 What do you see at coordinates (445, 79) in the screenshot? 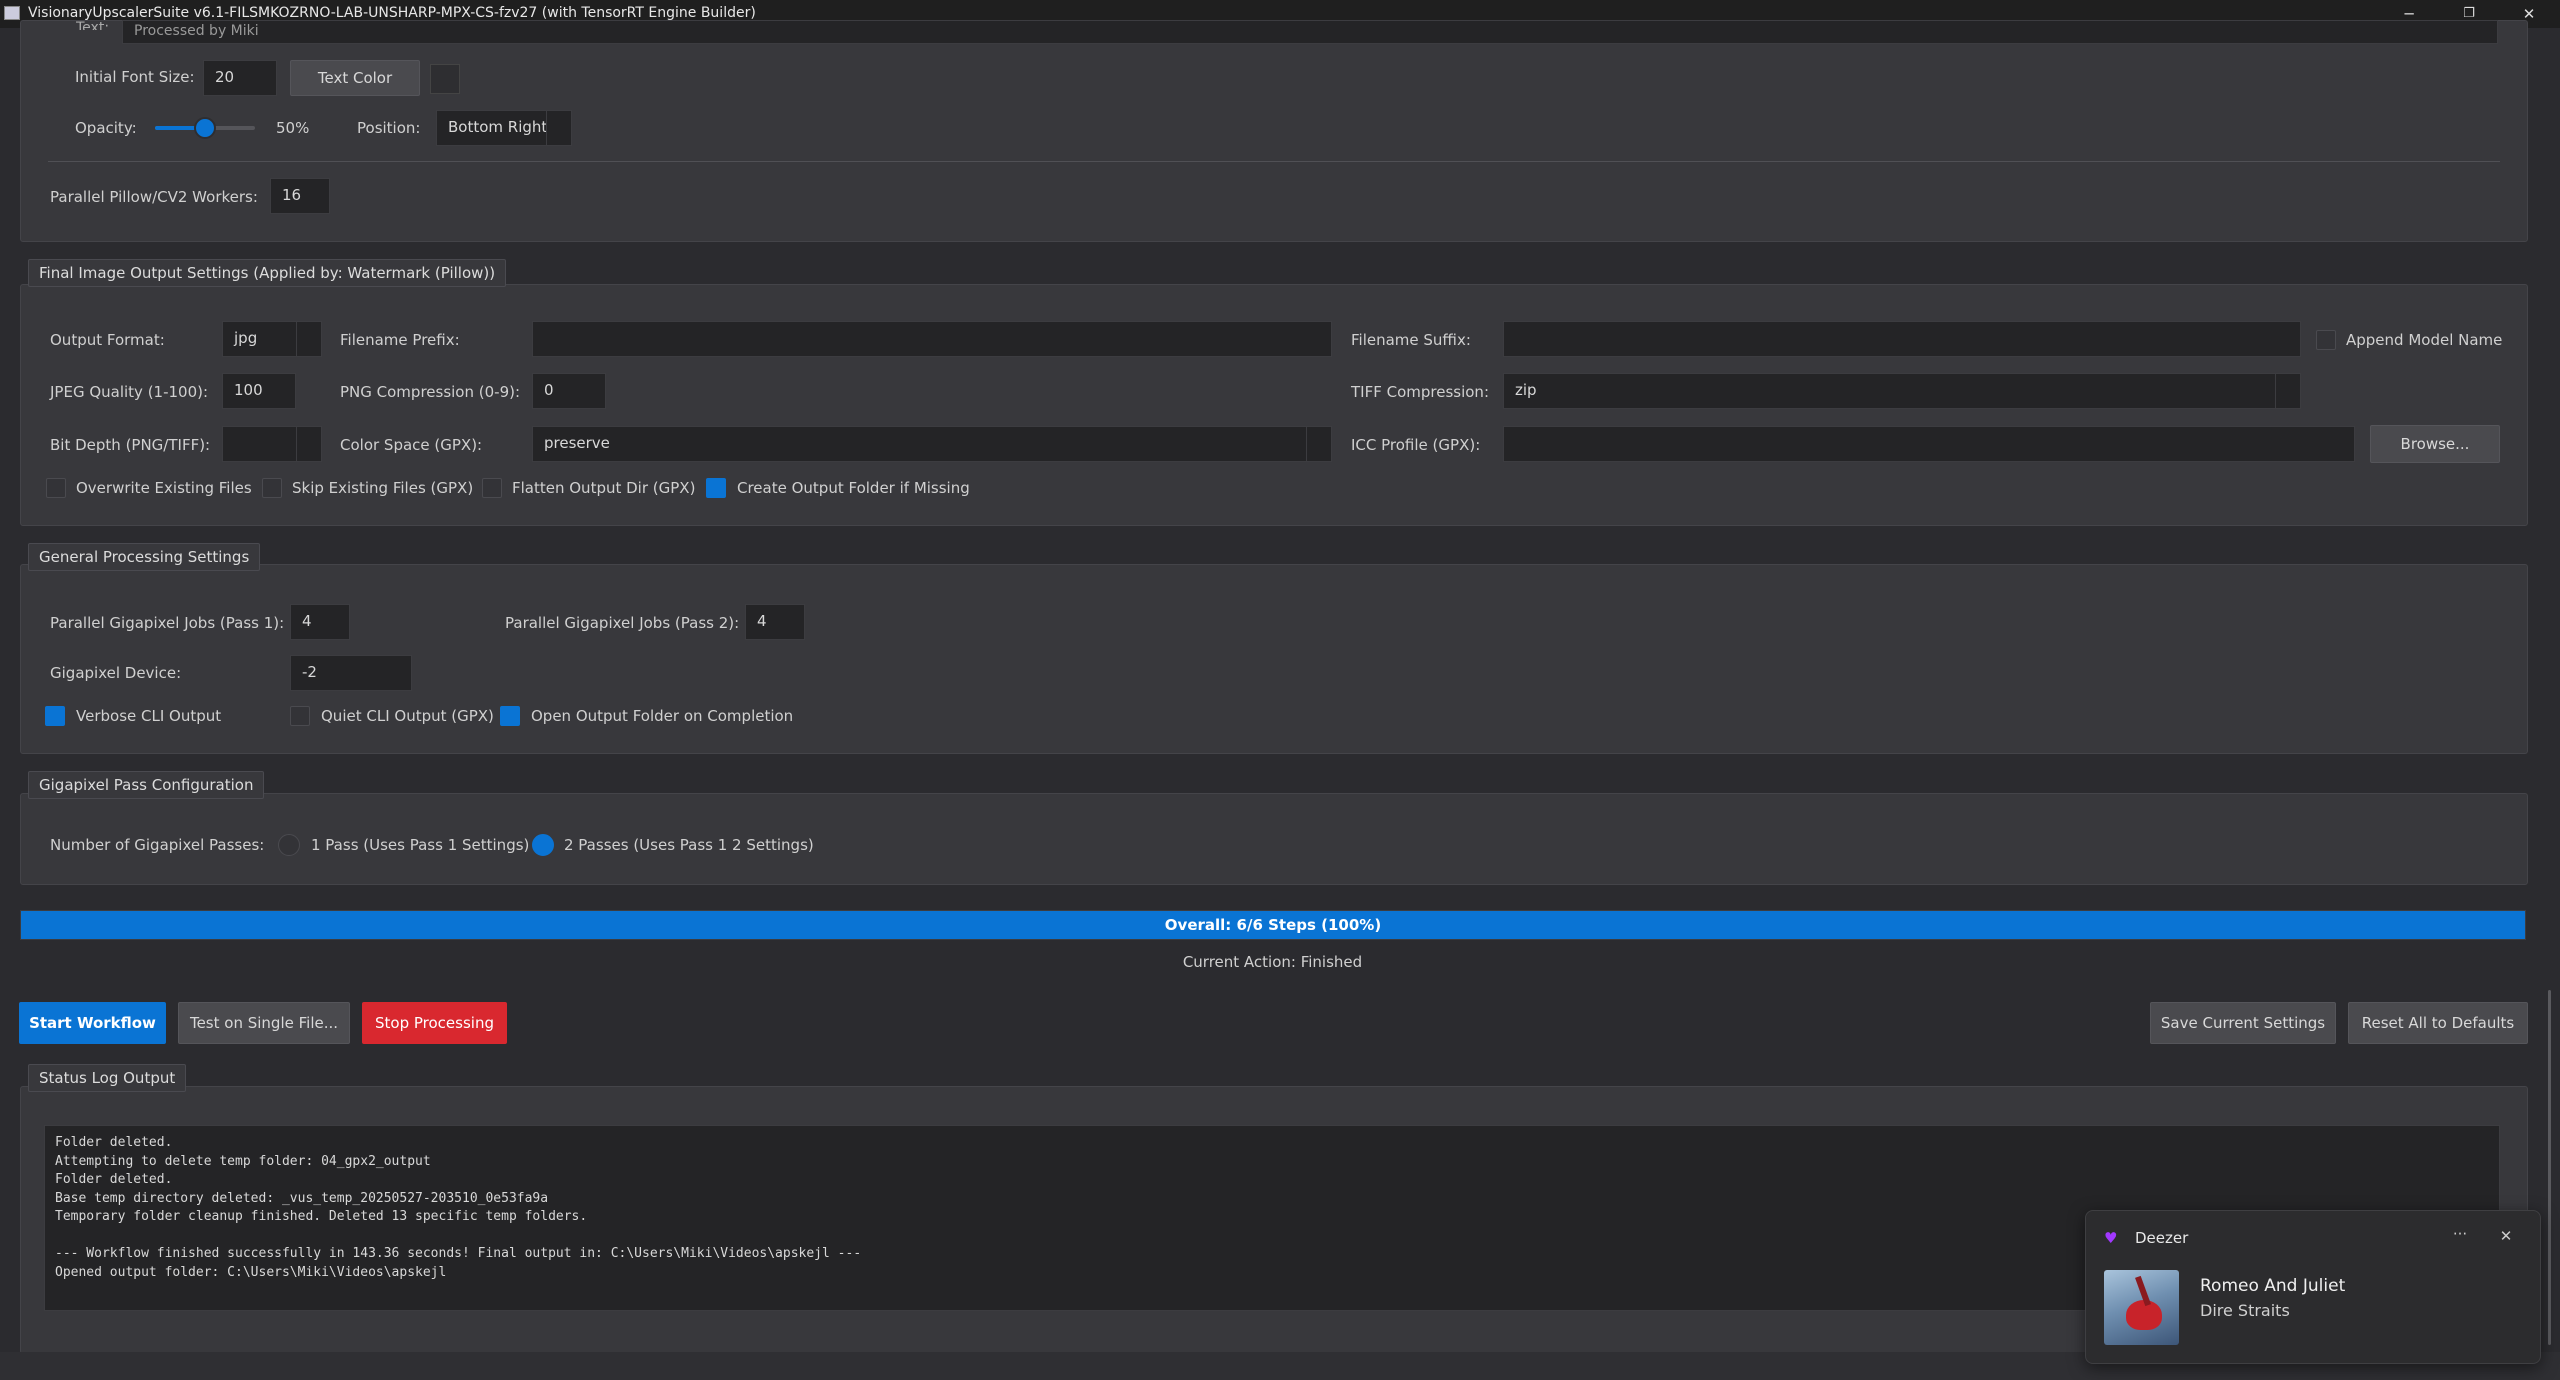
I see `text-color-swatch` at bounding box center [445, 79].